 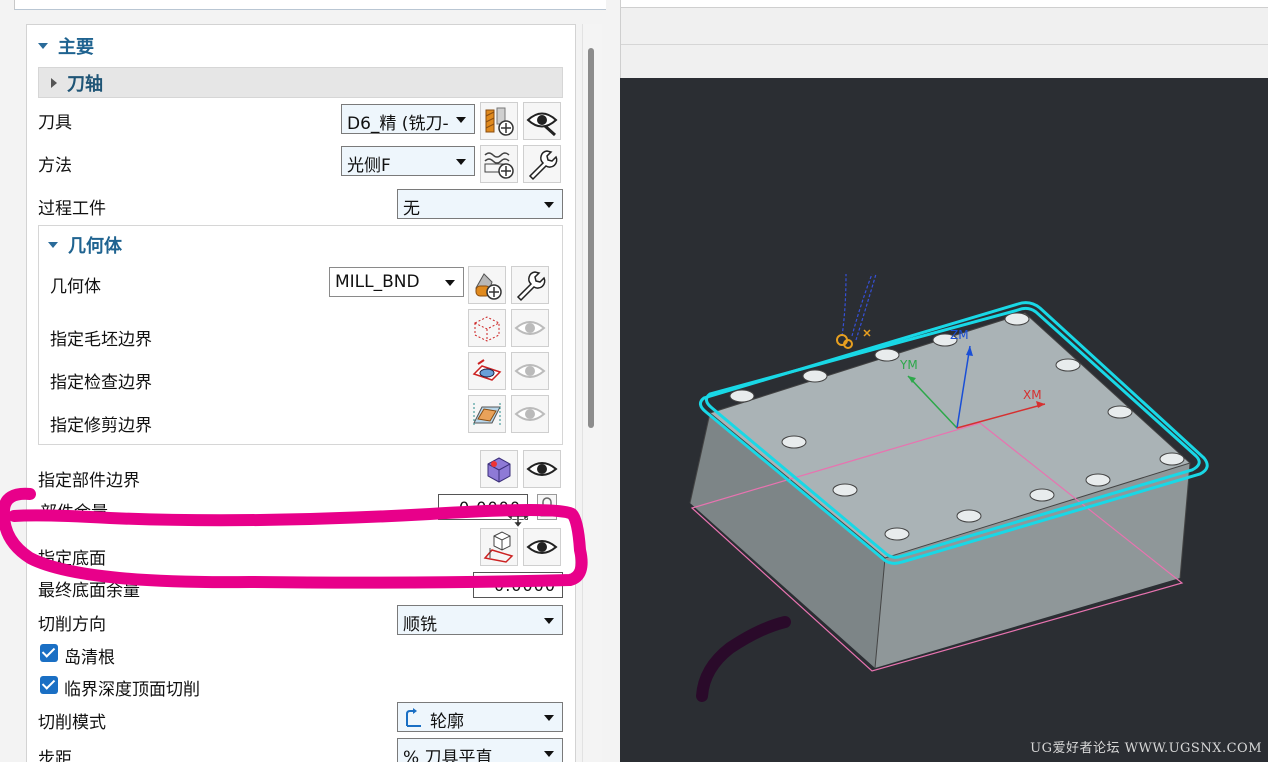 I want to click on stepover-label: 步距, so click(x=55, y=755).